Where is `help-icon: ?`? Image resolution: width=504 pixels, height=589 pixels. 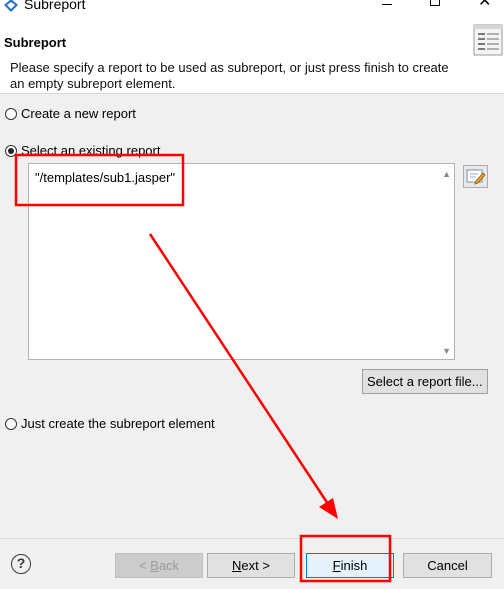 help-icon: ? is located at coordinates (21, 564).